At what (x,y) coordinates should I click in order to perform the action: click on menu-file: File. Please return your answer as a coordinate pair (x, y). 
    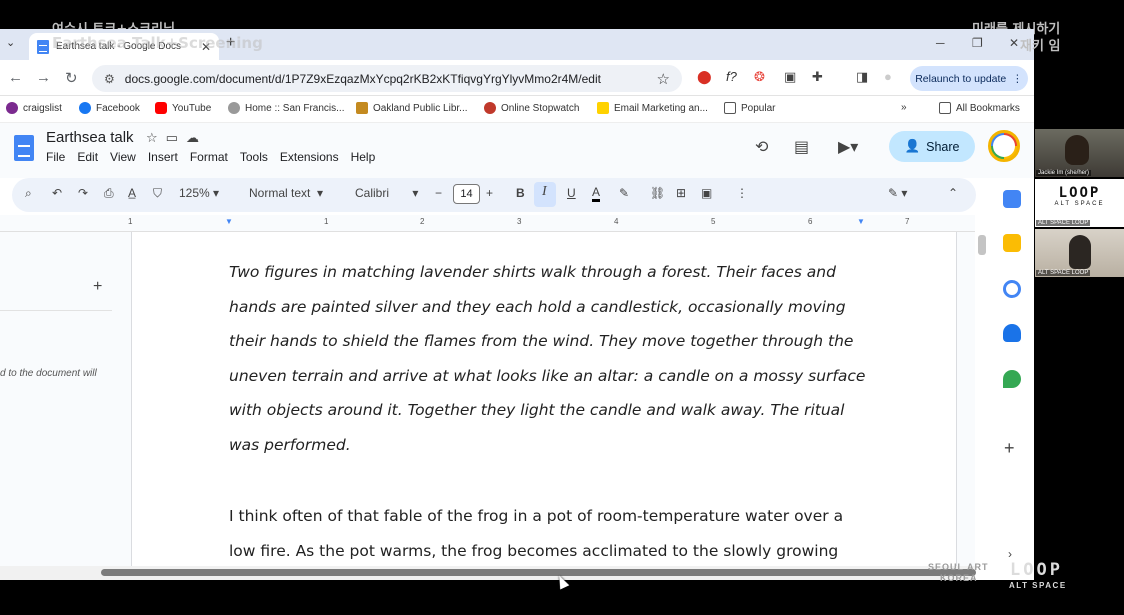
    Looking at the image, I should click on (55, 157).